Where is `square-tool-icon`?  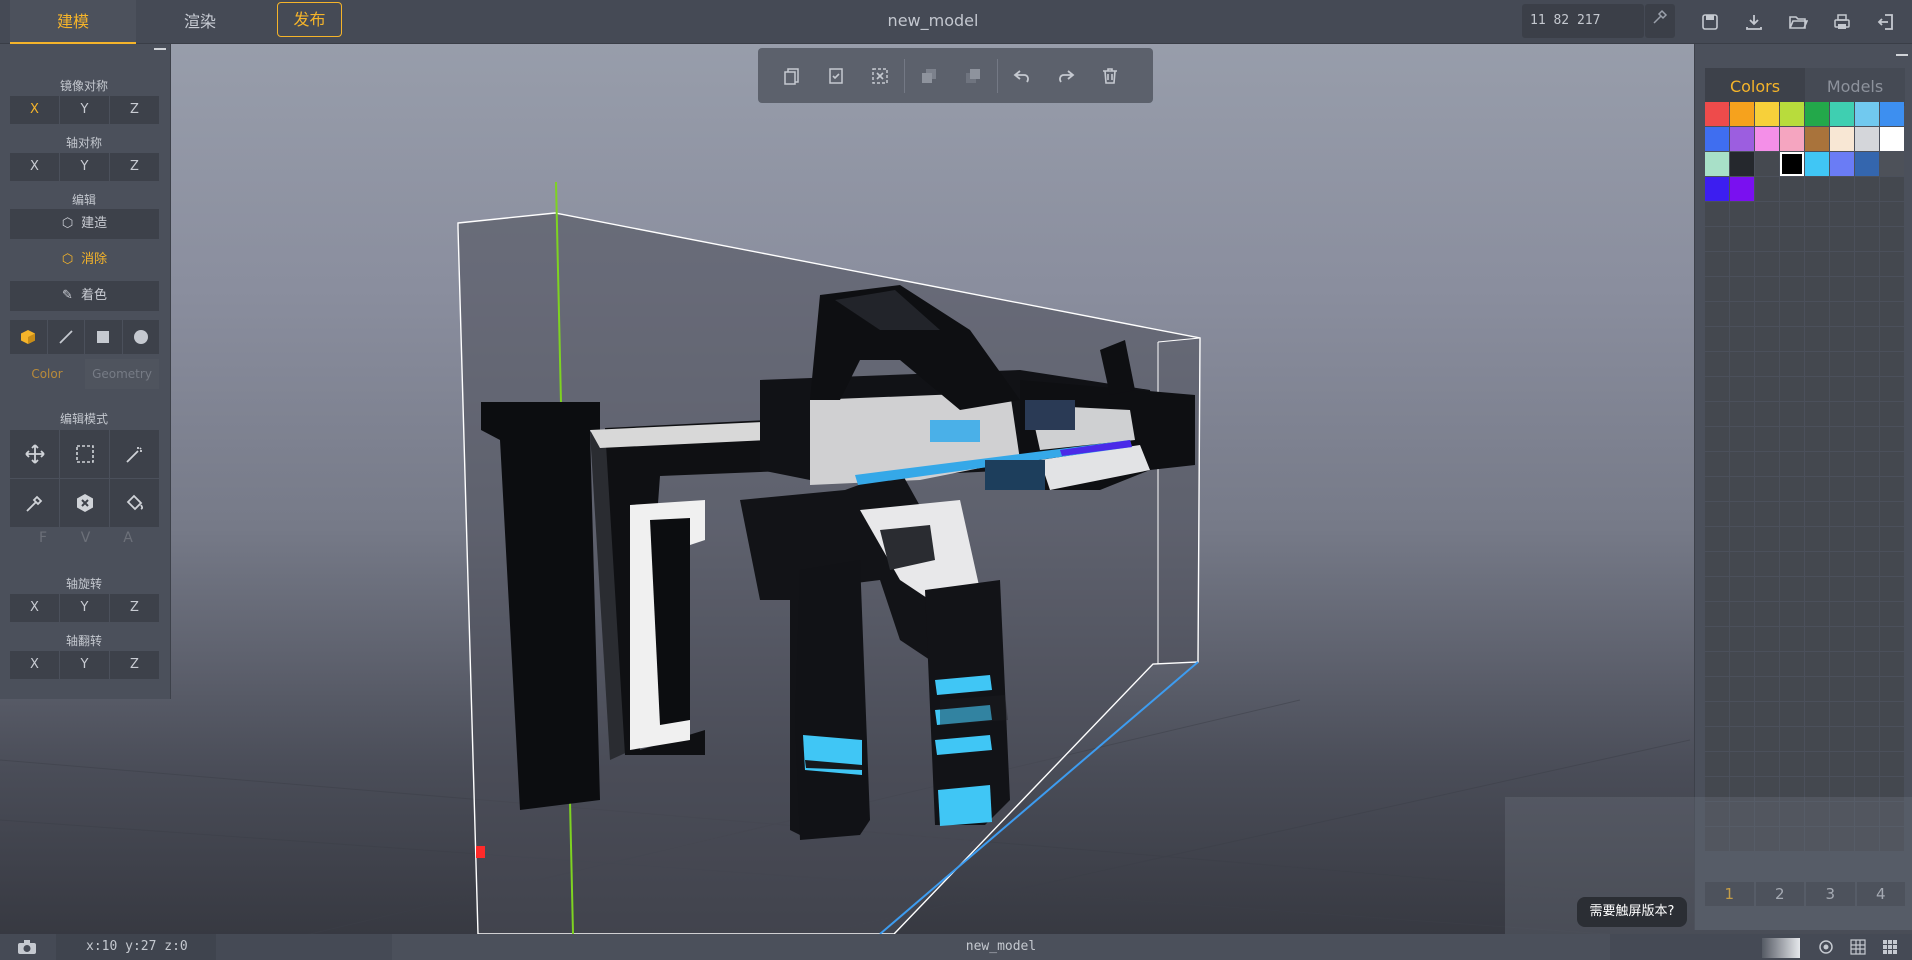
square-tool-icon is located at coordinates (103, 337).